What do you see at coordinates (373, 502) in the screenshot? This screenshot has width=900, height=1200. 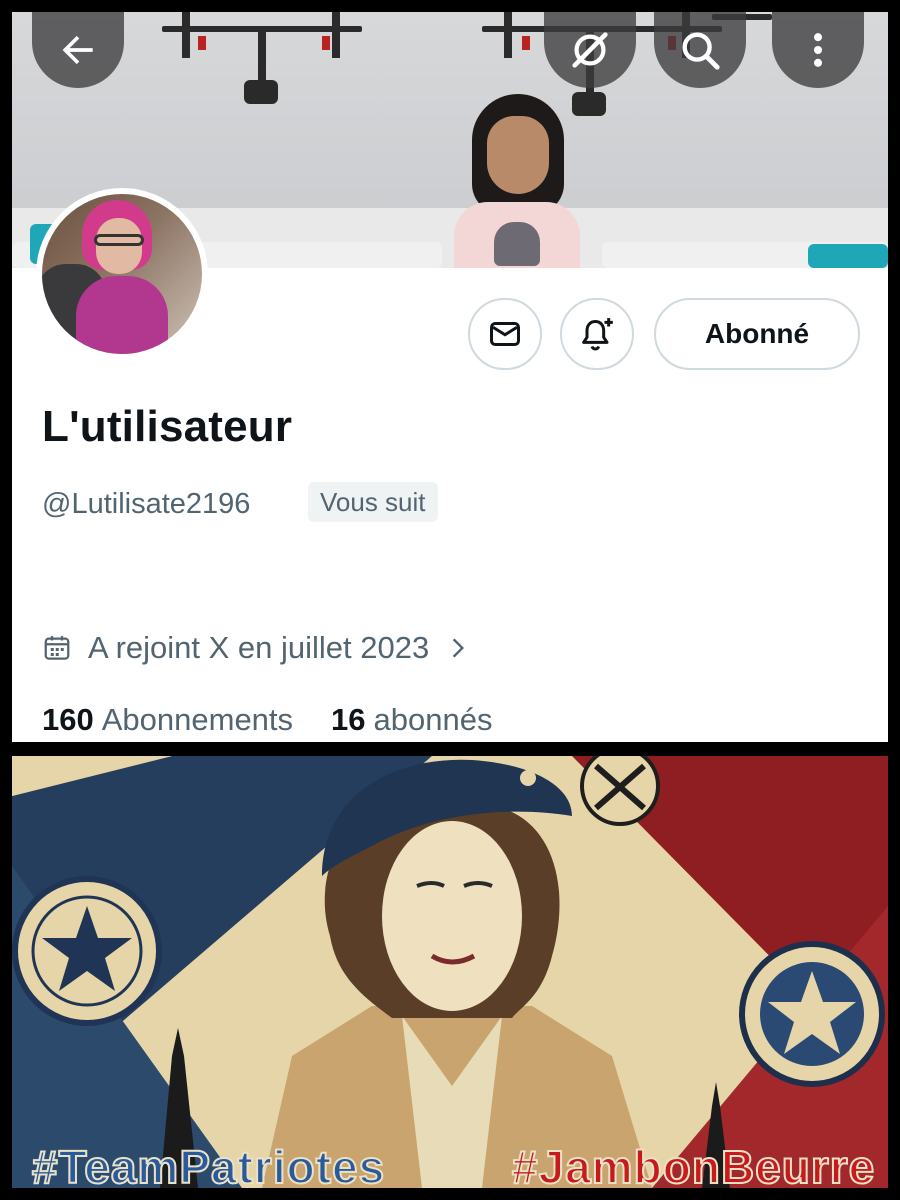 I see `follows-you-badge: Vous suit` at bounding box center [373, 502].